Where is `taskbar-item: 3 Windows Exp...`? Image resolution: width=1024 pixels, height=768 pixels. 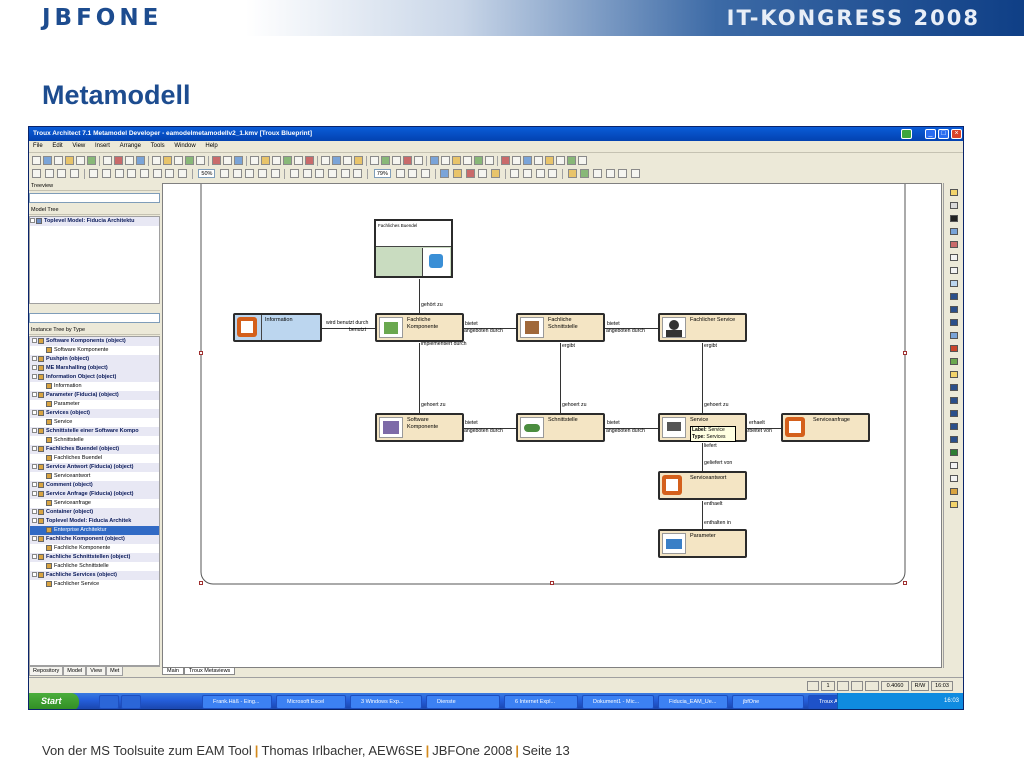 taskbar-item: 3 Windows Exp... is located at coordinates (386, 702).